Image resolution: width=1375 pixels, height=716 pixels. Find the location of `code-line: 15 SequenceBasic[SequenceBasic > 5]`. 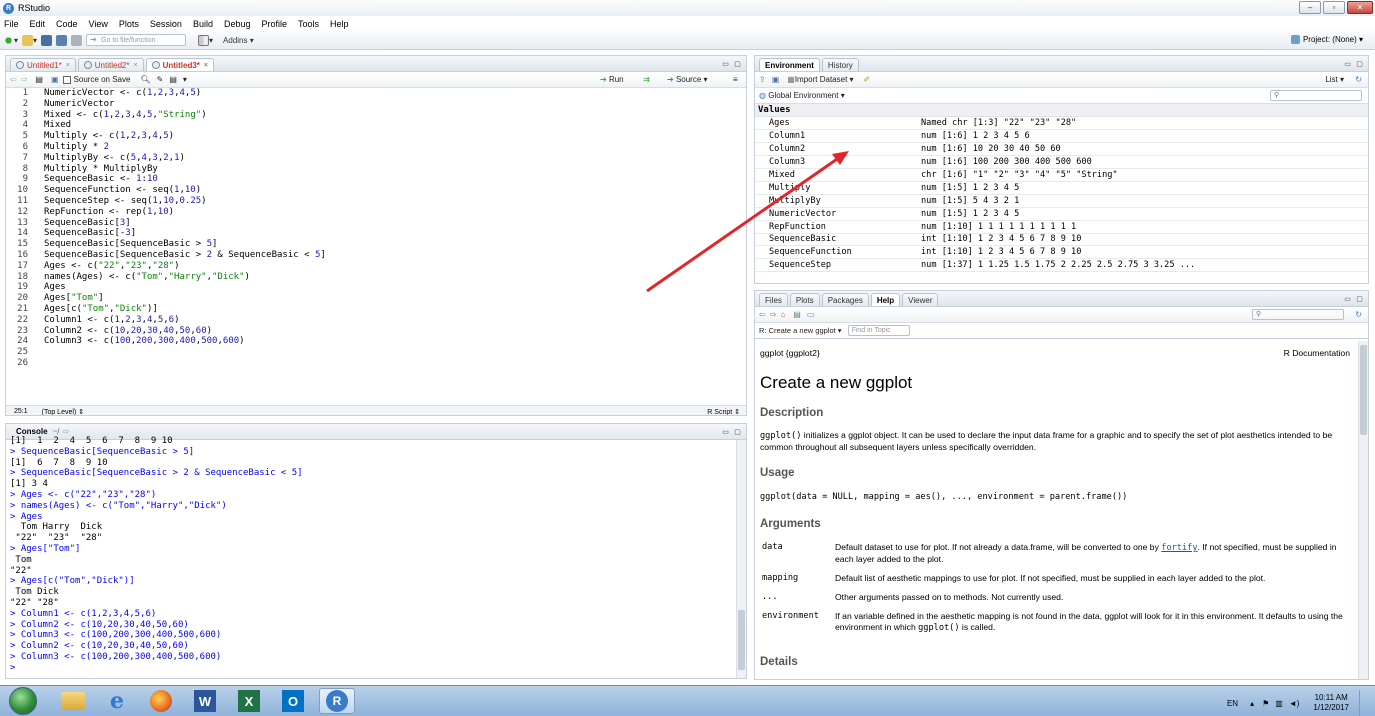

code-line: 15 SequenceBasic[SequenceBasic > 5] is located at coordinates (376, 244).